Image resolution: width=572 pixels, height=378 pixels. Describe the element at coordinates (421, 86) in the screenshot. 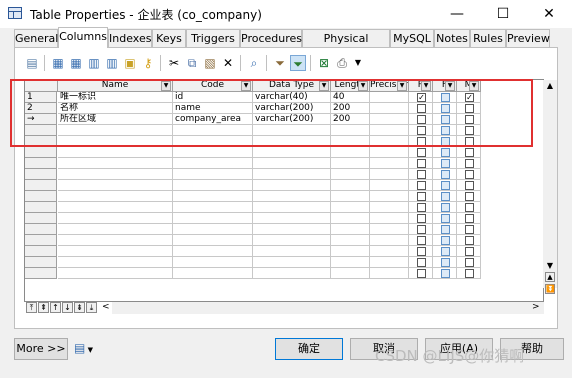

I see `header-primary: P▼` at that location.